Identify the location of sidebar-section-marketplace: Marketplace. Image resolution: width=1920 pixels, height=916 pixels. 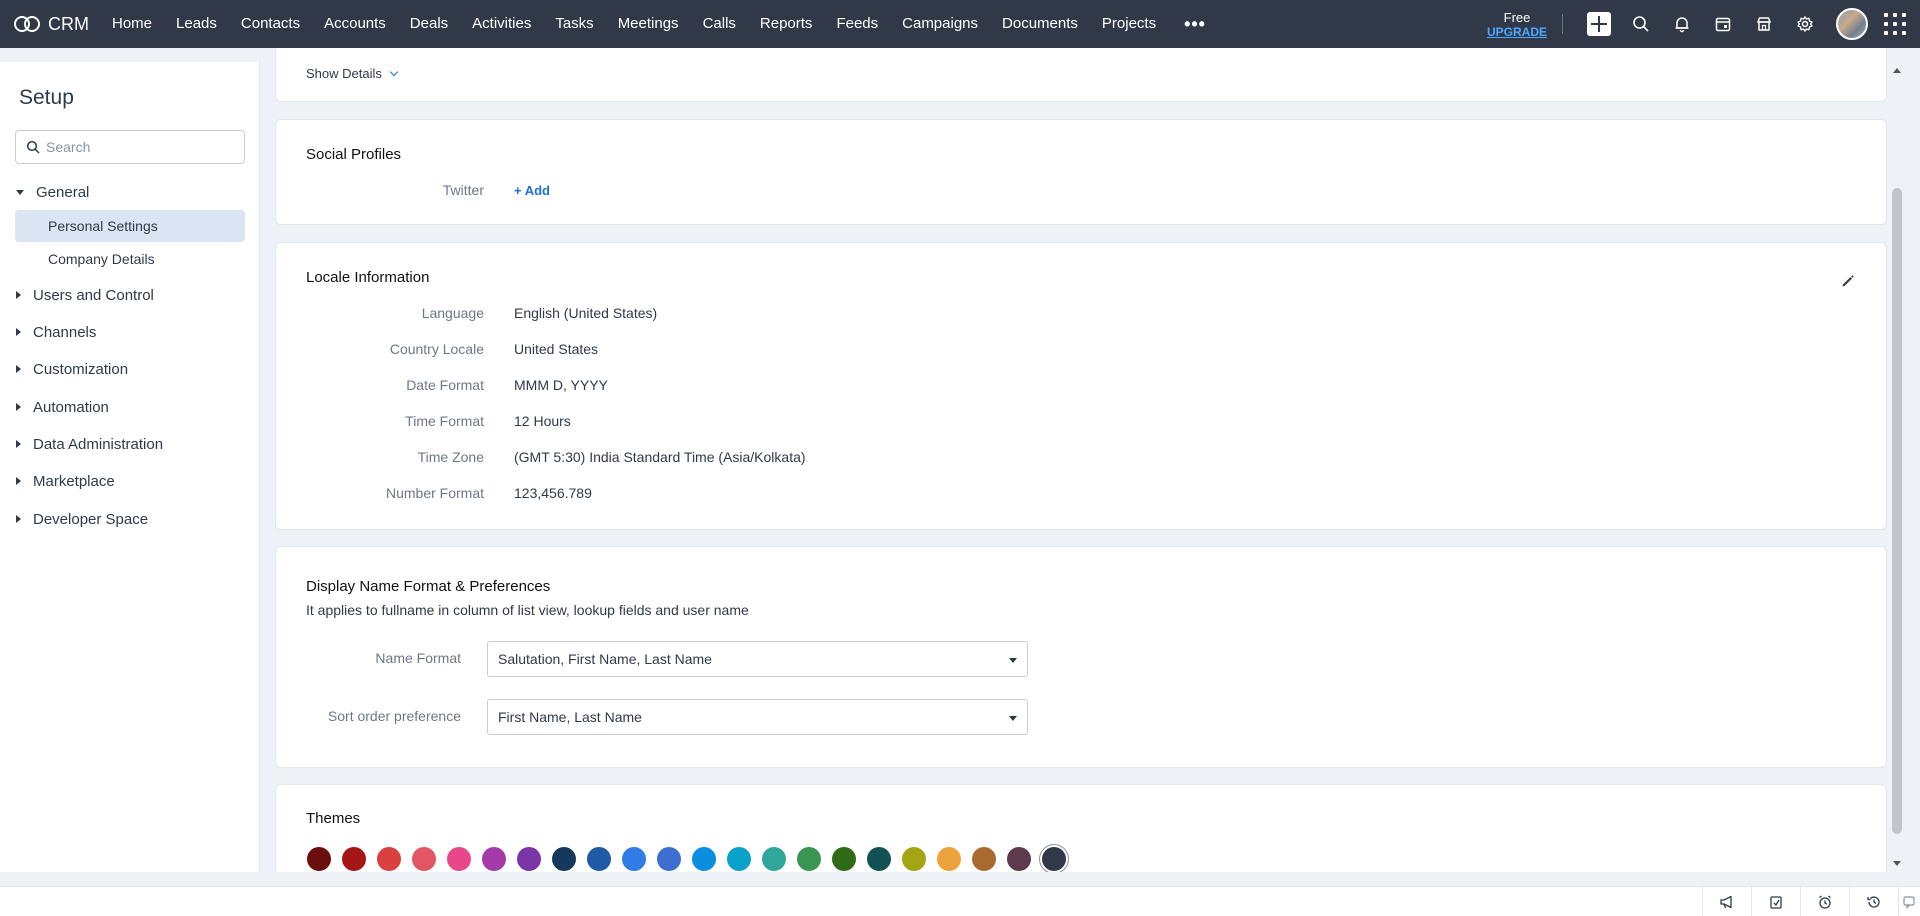
(130, 481).